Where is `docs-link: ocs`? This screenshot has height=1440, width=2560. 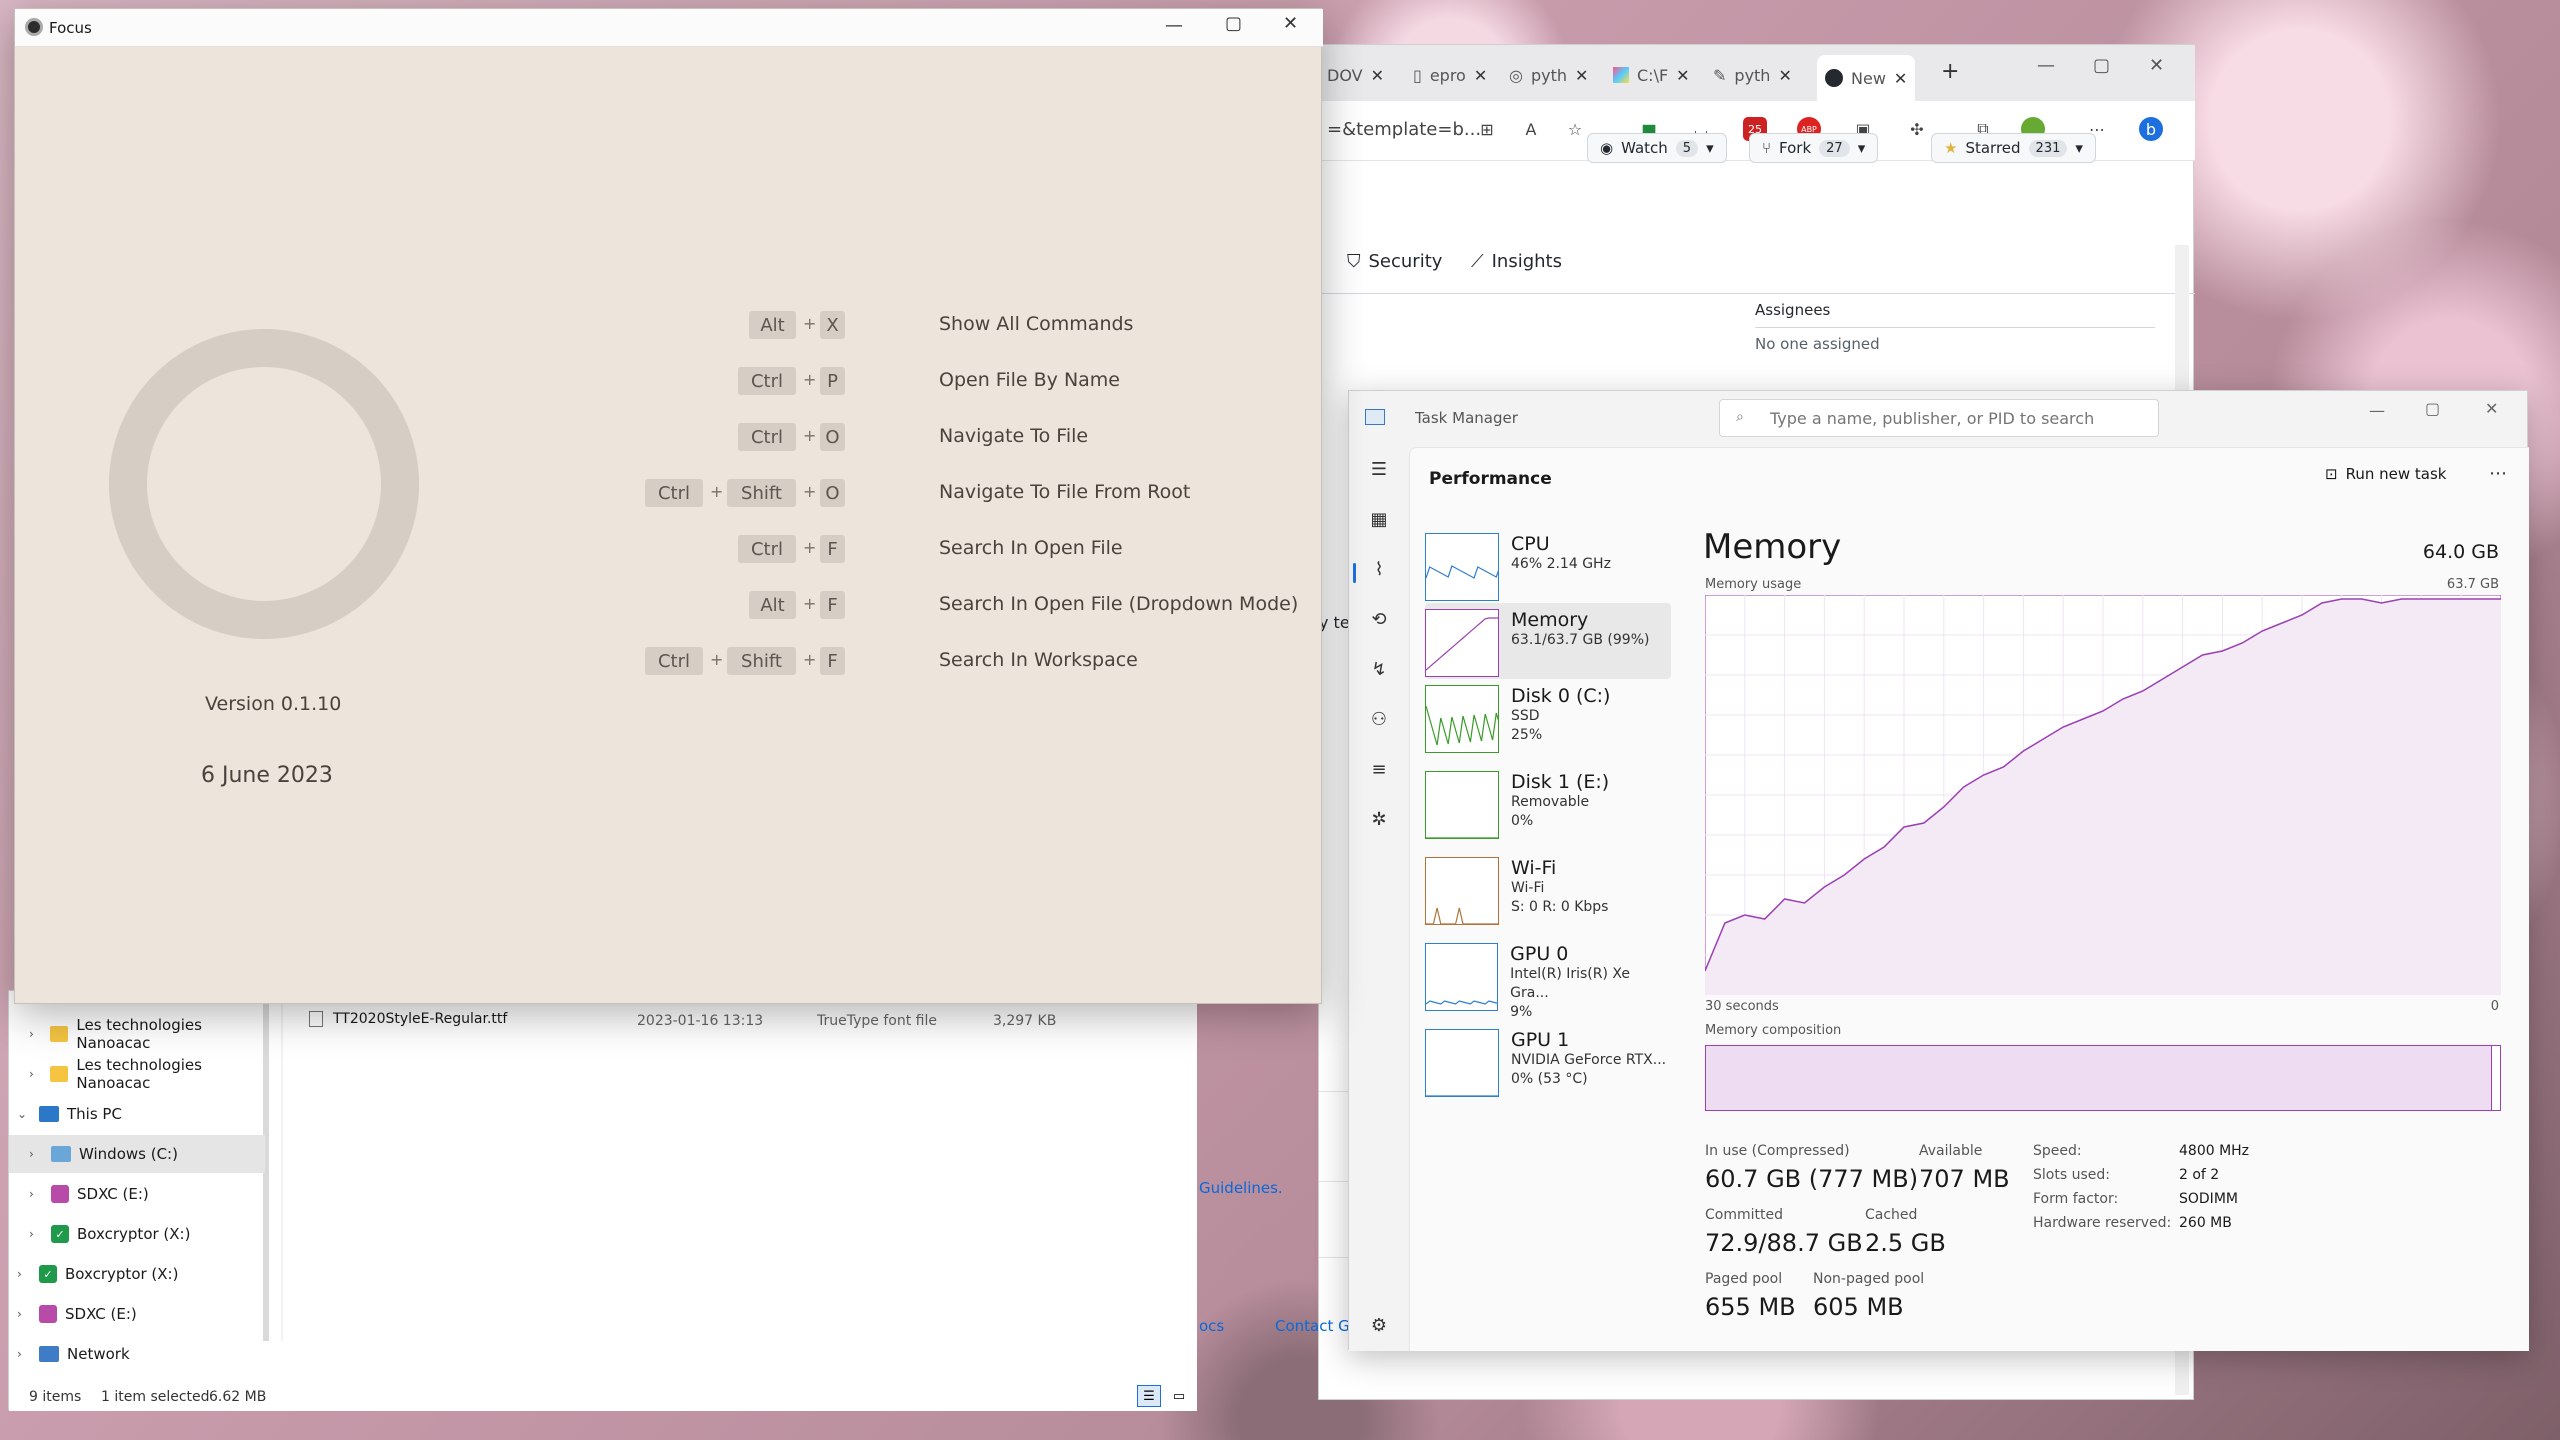 docs-link: ocs is located at coordinates (1211, 1326).